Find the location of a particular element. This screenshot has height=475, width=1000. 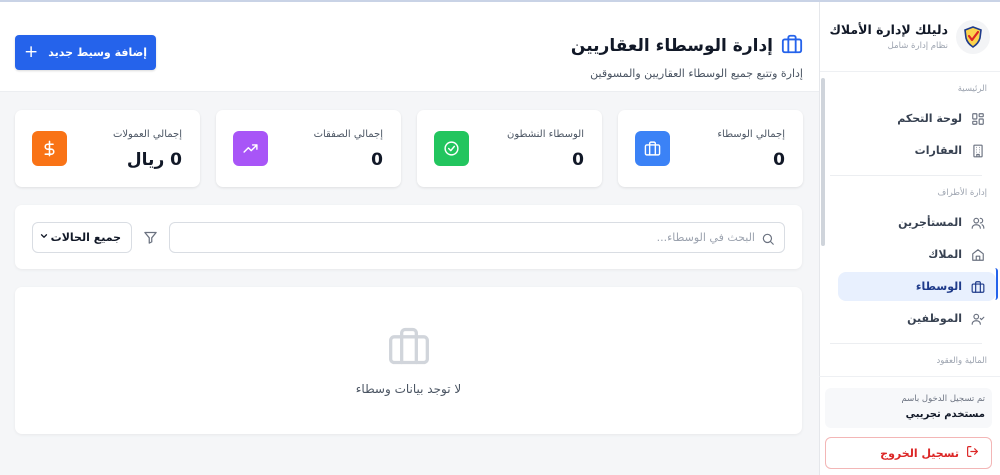

status-select-value: جميع الحالات is located at coordinates (85, 237).